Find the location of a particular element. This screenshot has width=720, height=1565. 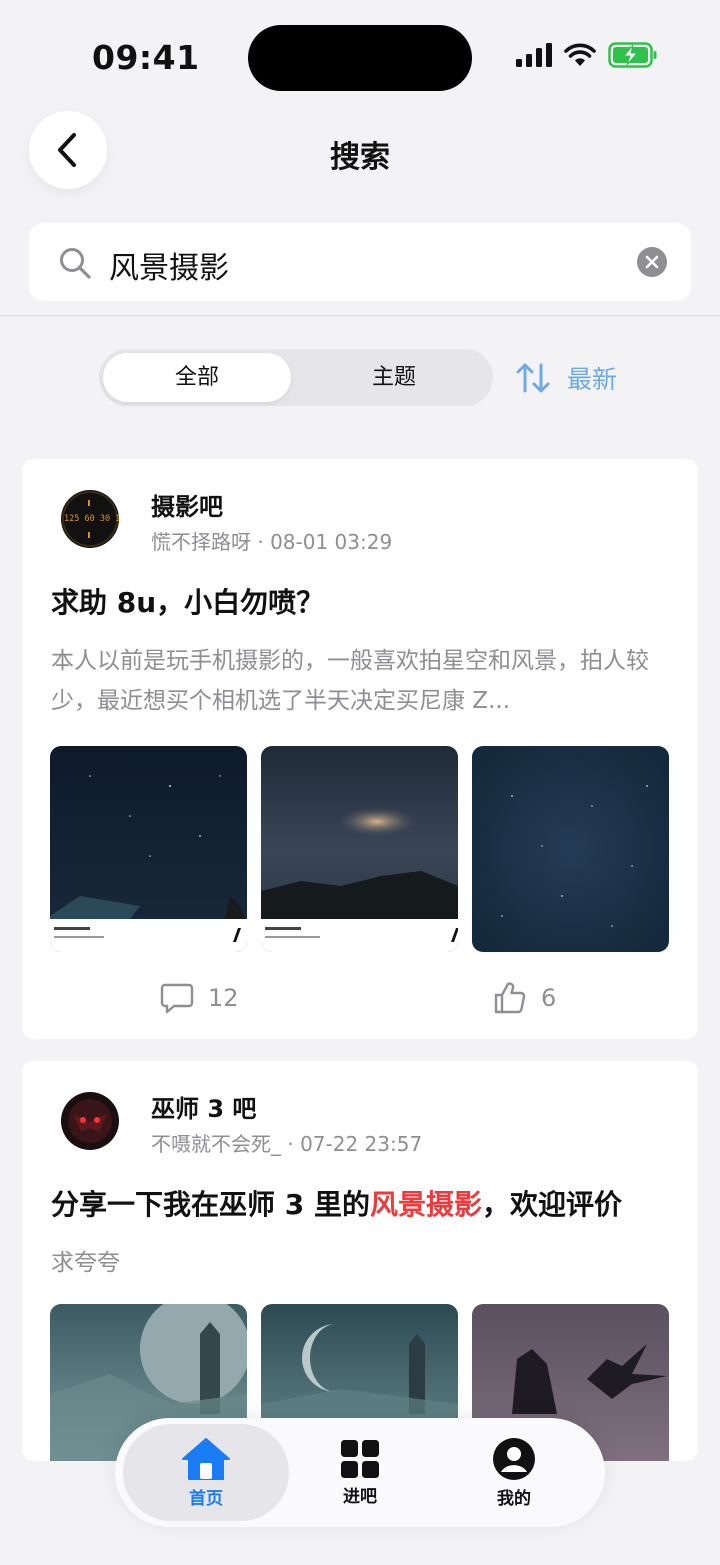

cellular-signal-icon is located at coordinates (534, 55).